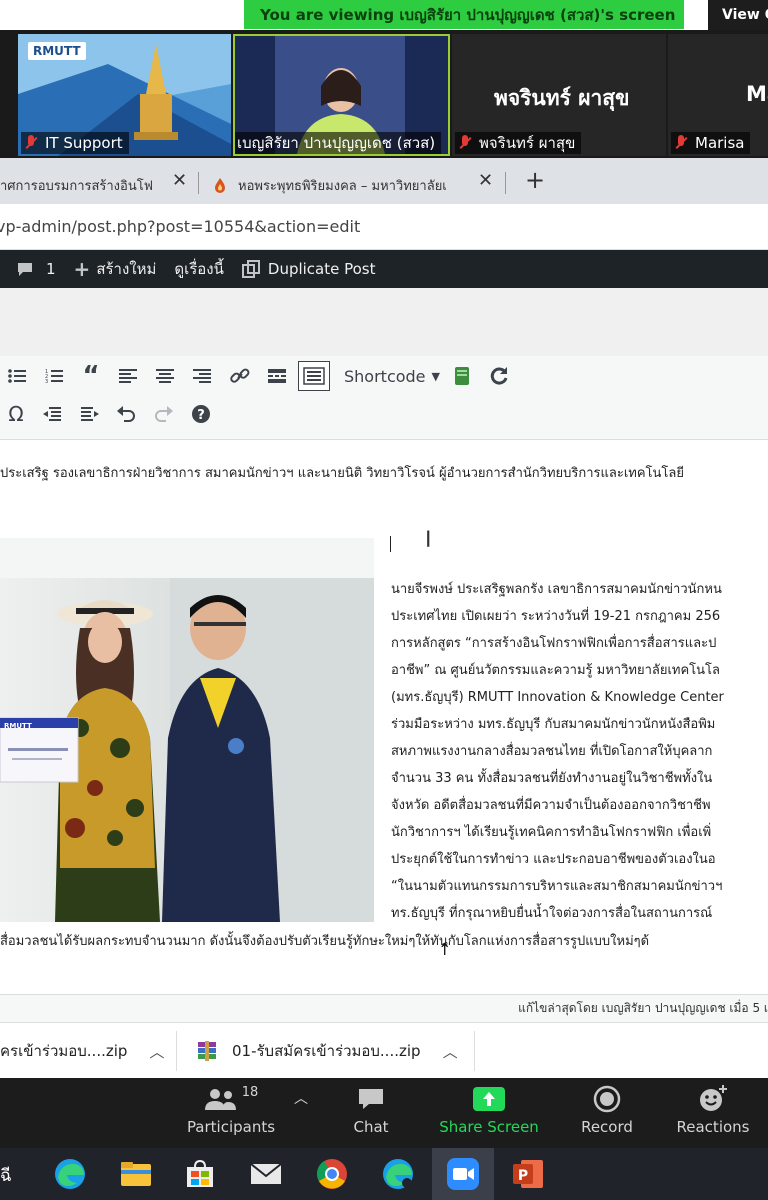  Describe the element at coordinates (70, 1174) in the screenshot. I see `edge-icon` at that location.